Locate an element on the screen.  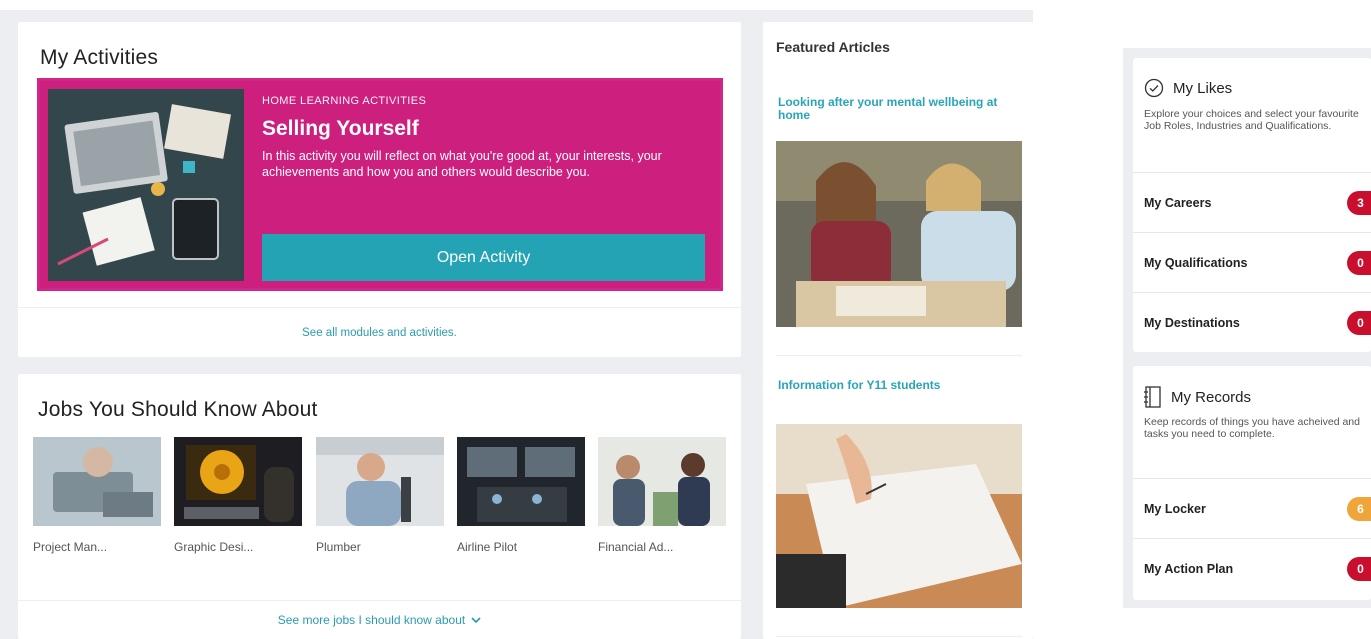
notebook-icon is located at coordinates (1152, 397).